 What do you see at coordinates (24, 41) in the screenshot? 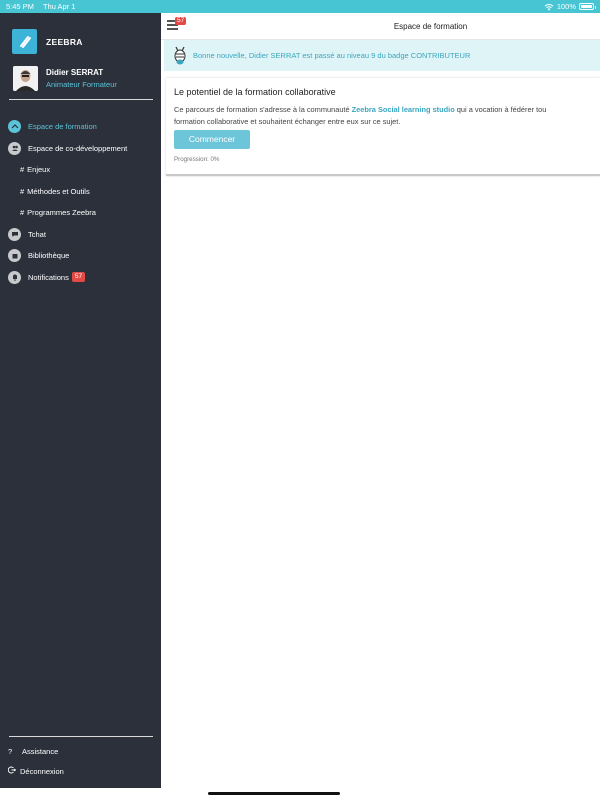
I see `zeebra-logo-icon` at bounding box center [24, 41].